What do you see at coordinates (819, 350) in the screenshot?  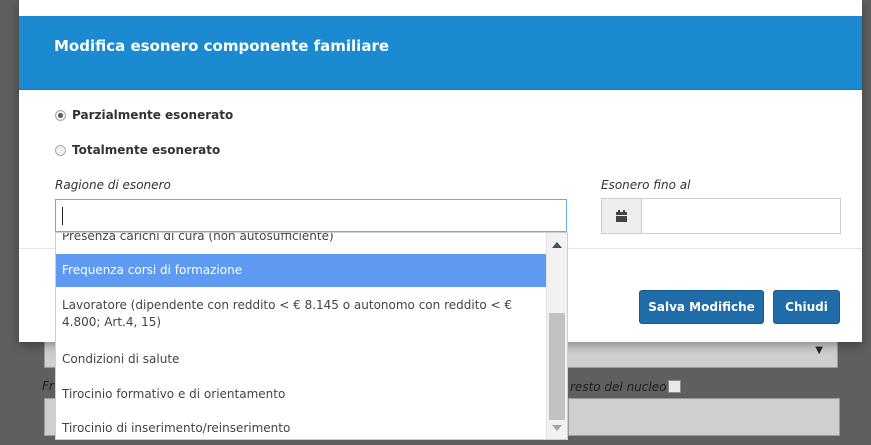 I see `chevron-down-icon: ▼` at bounding box center [819, 350].